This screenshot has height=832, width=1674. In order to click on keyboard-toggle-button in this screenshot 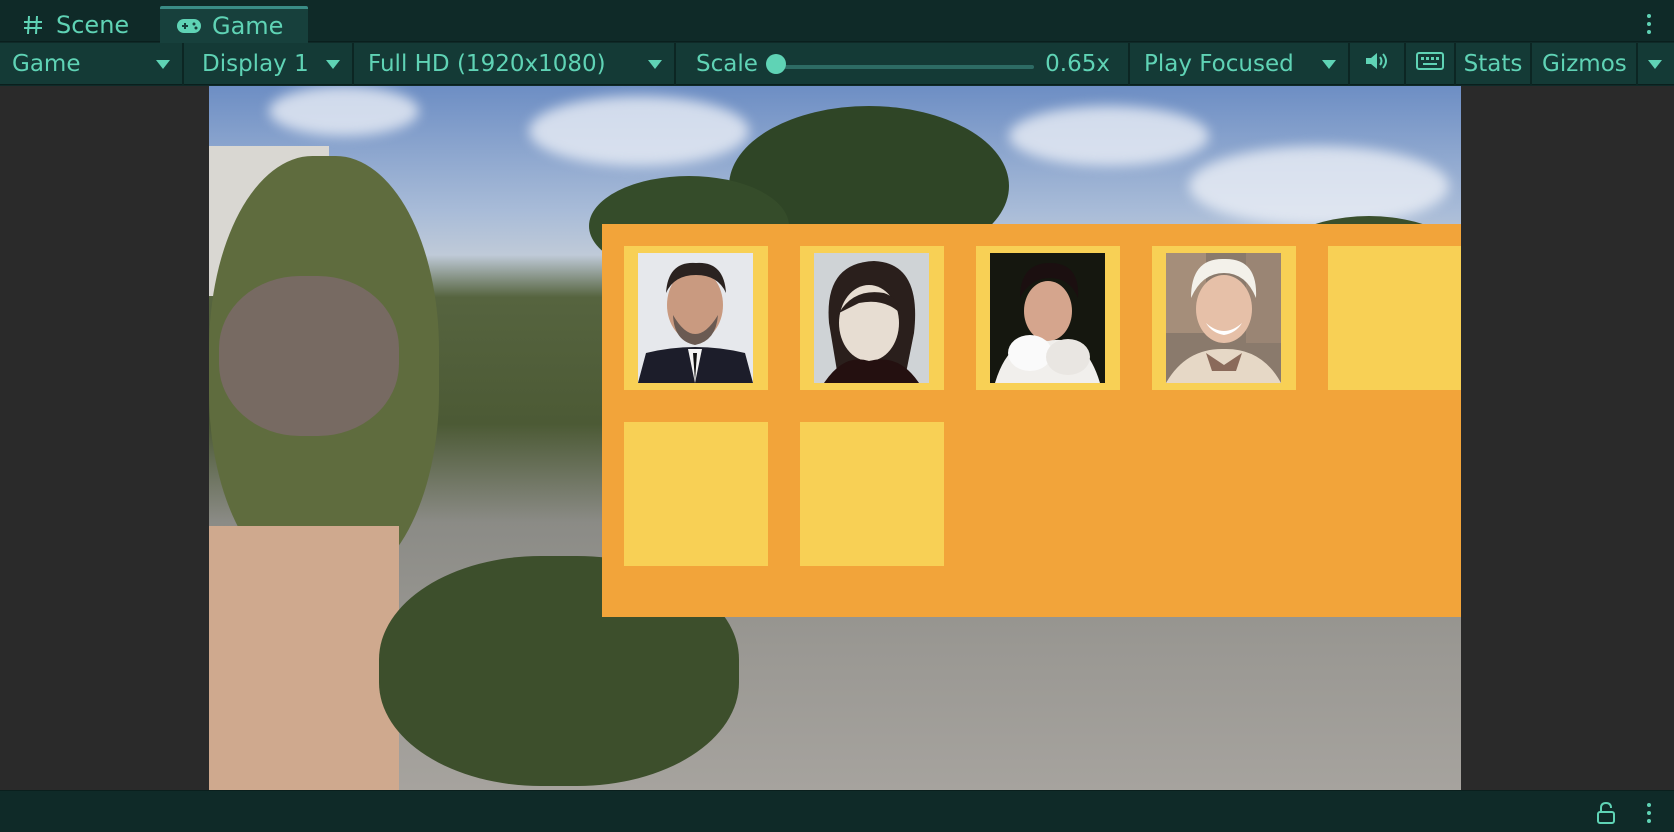, I will do `click(1431, 64)`.